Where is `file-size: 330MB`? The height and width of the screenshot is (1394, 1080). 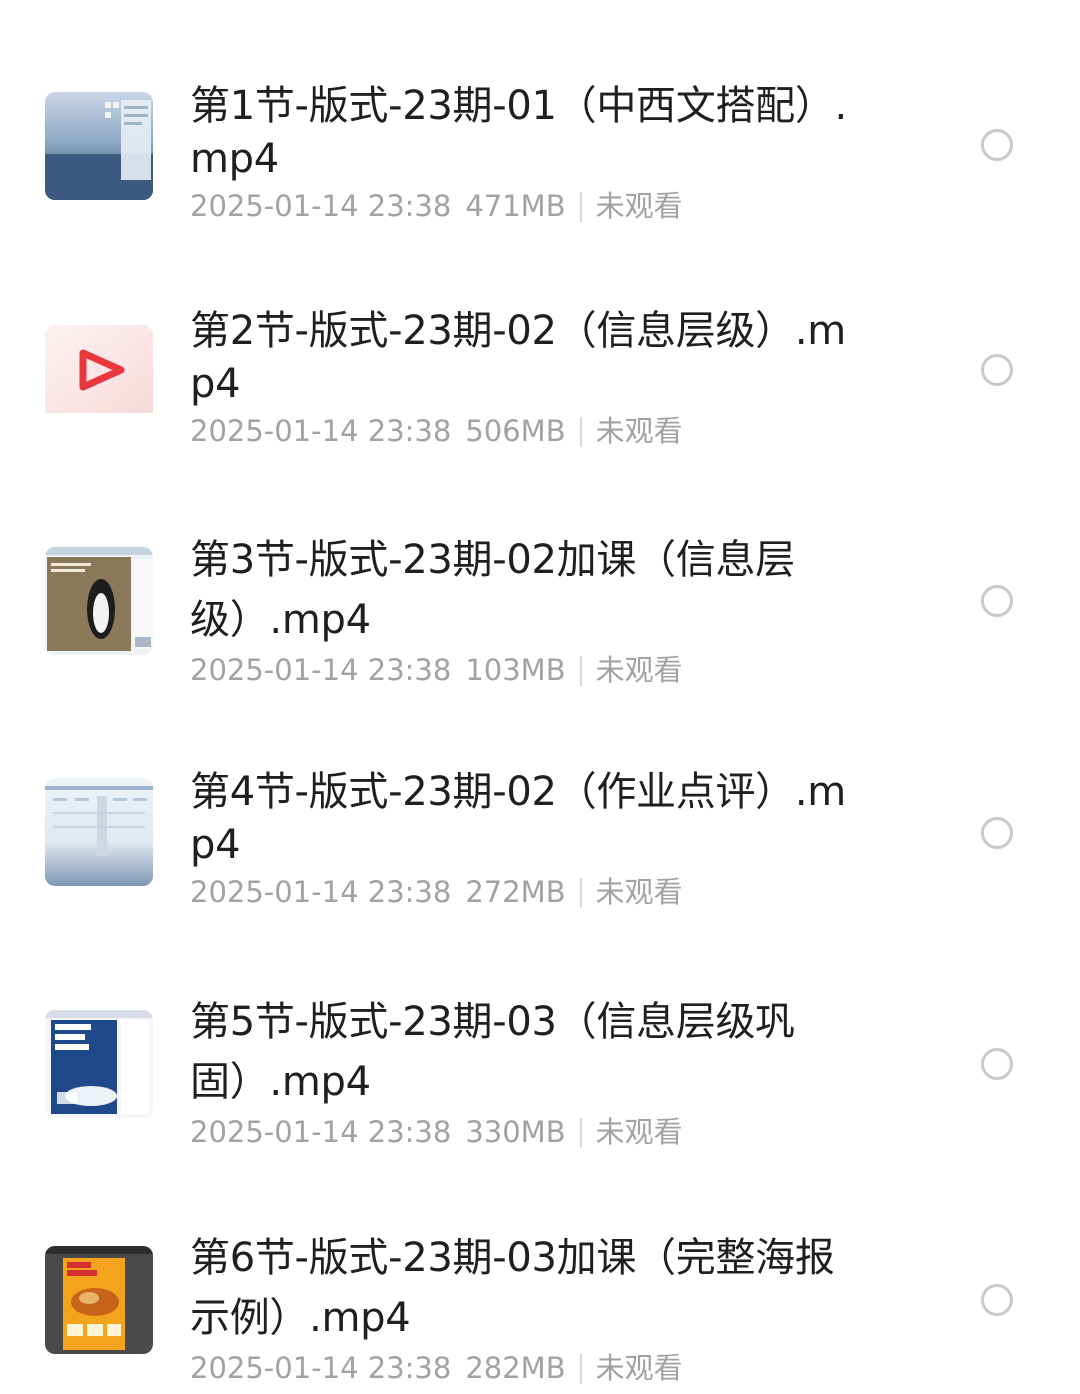
file-size: 330MB is located at coordinates (515, 1132).